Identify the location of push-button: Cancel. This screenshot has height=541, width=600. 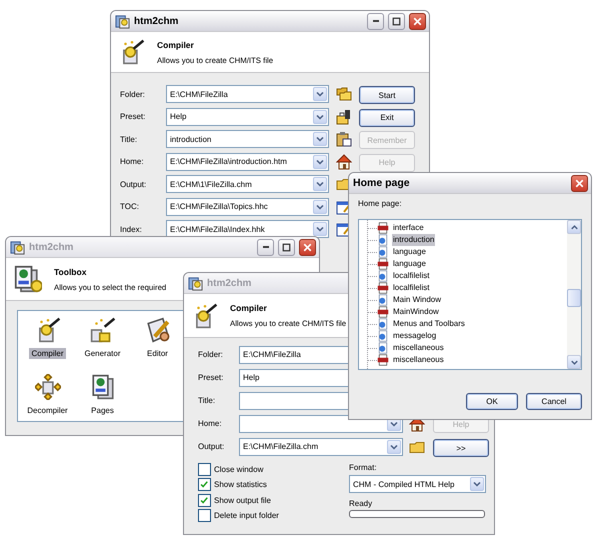
(554, 401).